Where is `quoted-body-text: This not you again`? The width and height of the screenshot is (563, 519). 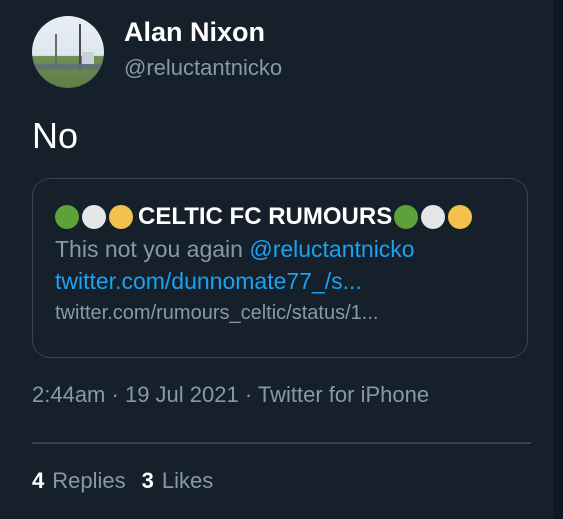
quoted-body-text: This not you again is located at coordinates (152, 249).